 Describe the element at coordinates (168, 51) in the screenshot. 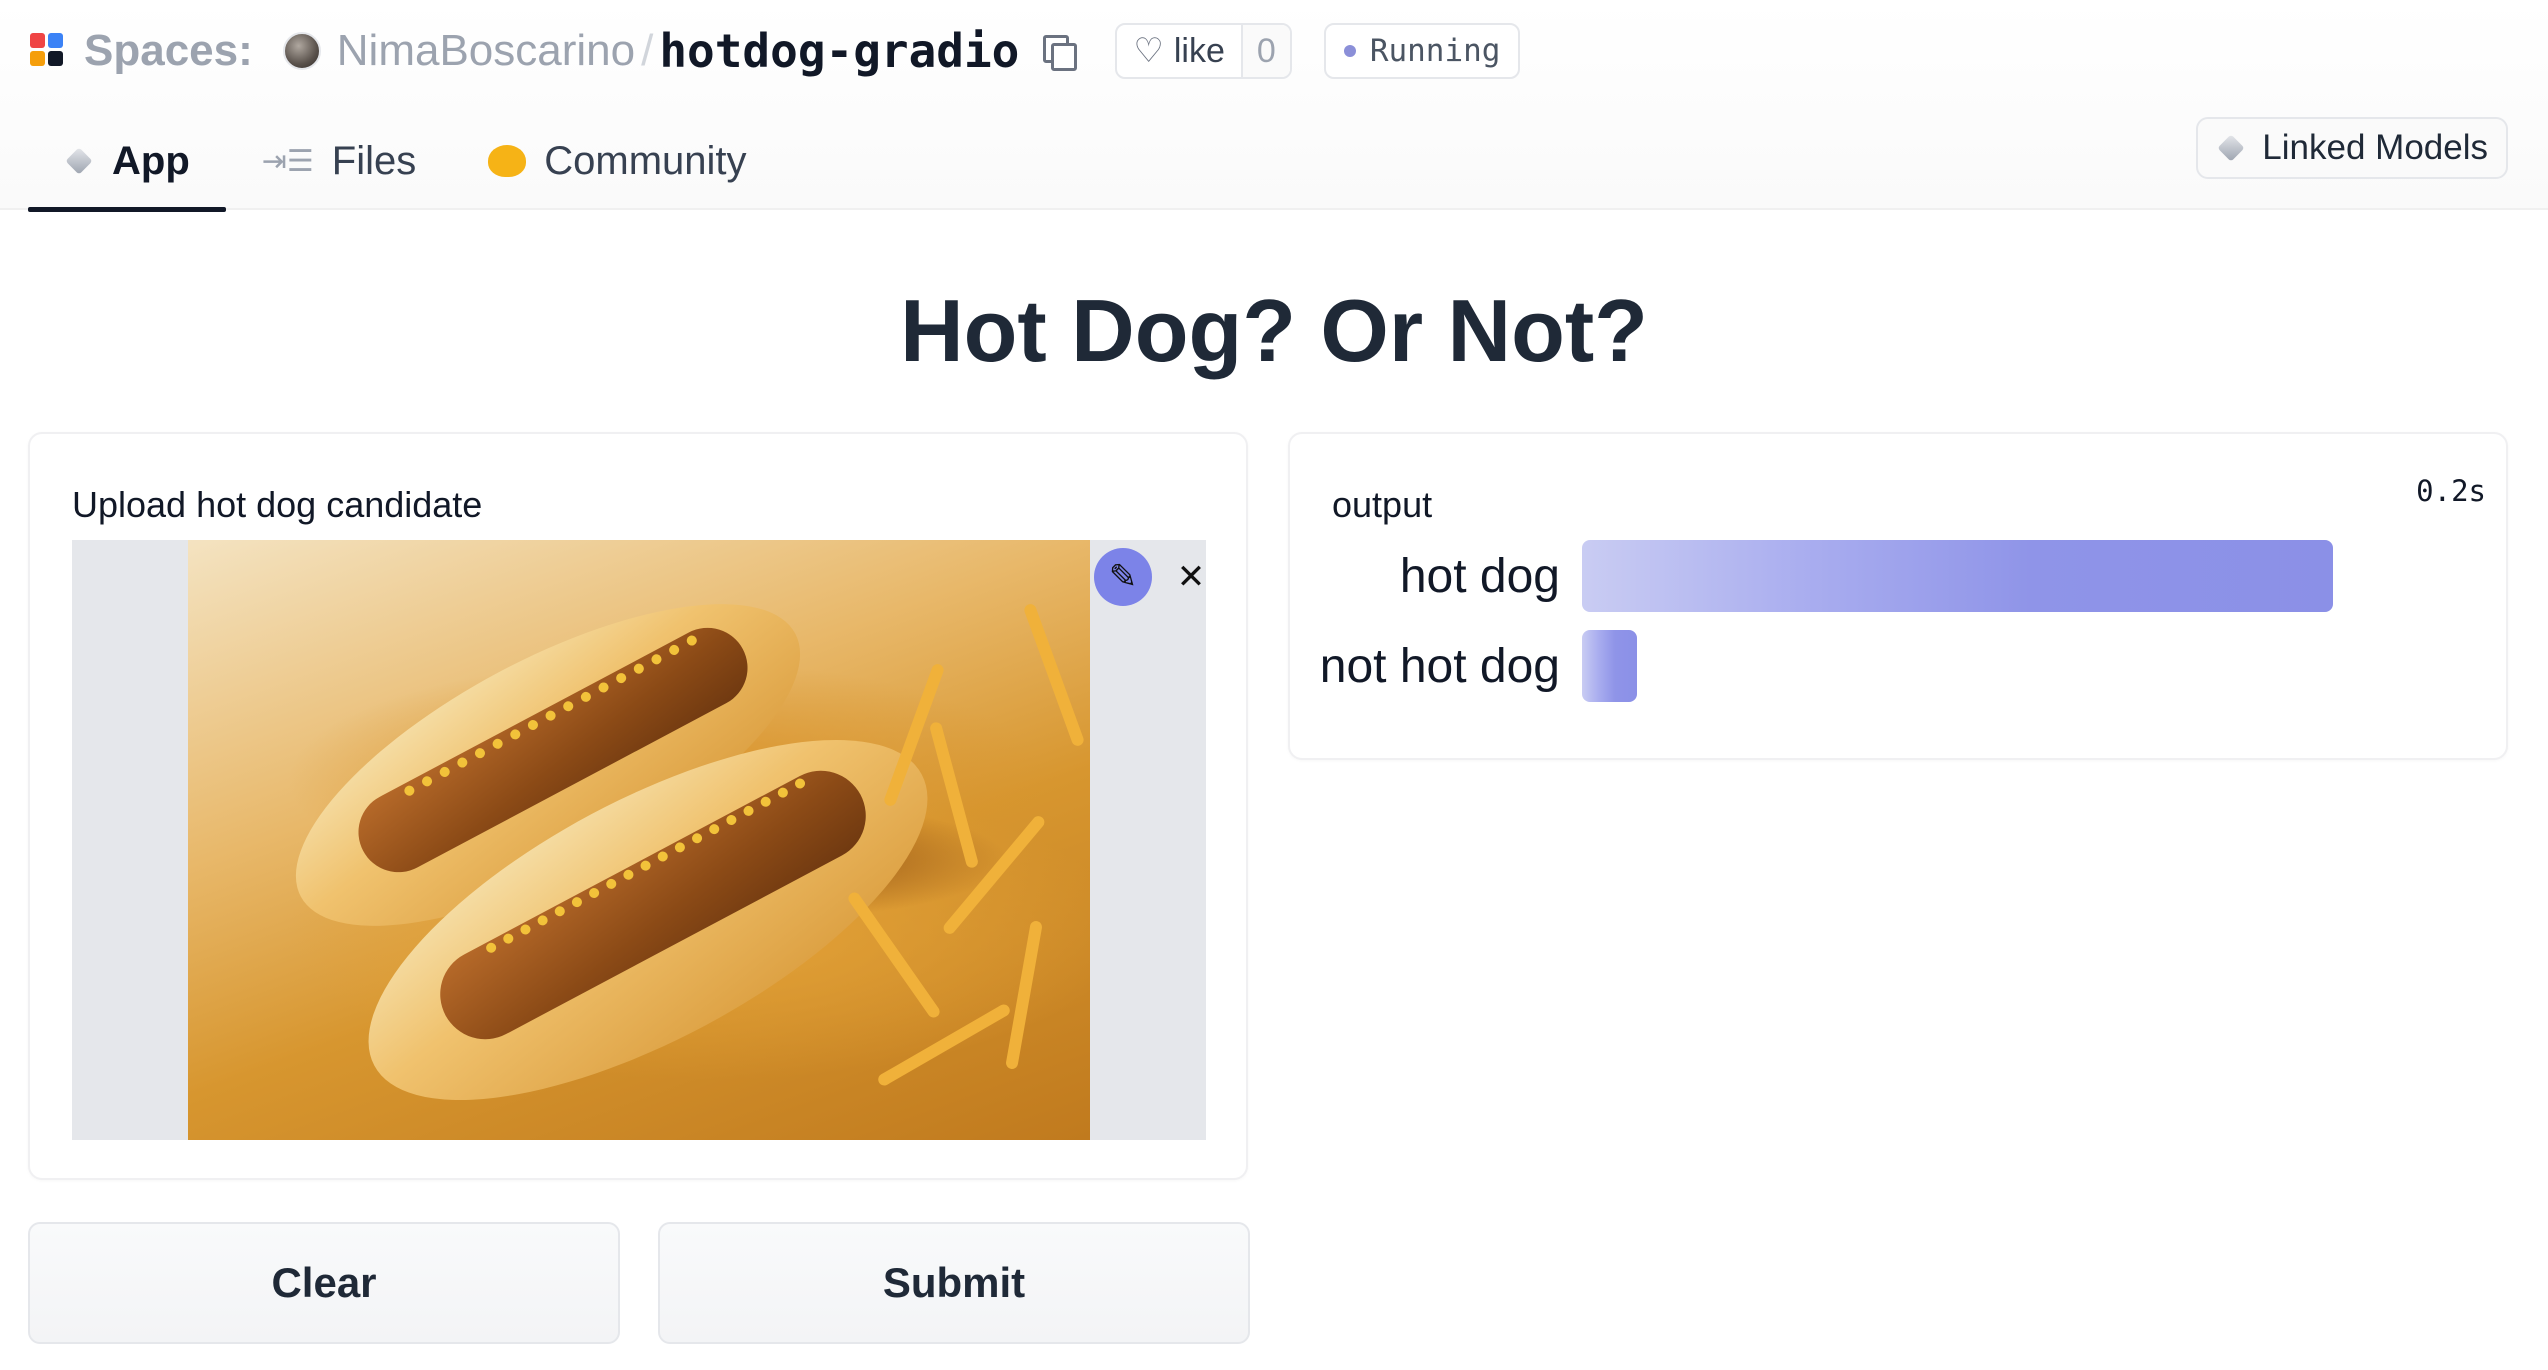

I see `spaces-label: Spaces:` at that location.